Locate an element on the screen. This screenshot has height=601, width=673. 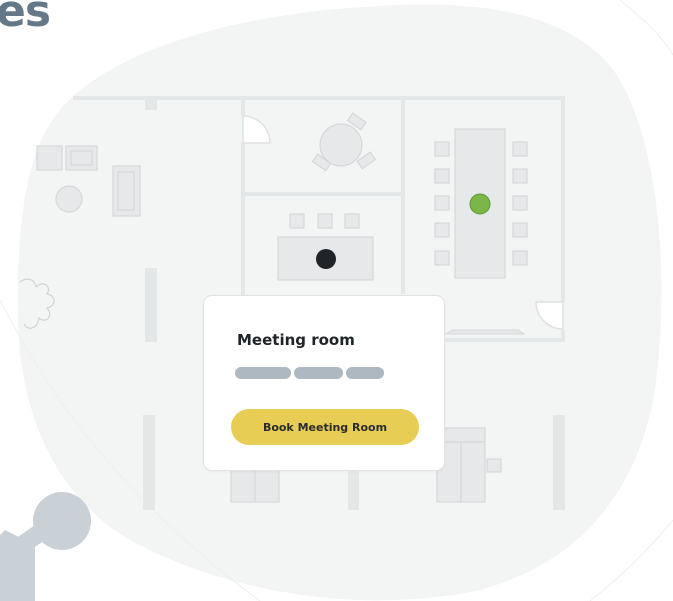
book-meeting-room-button: Book Meeting Room is located at coordinates (325, 427).